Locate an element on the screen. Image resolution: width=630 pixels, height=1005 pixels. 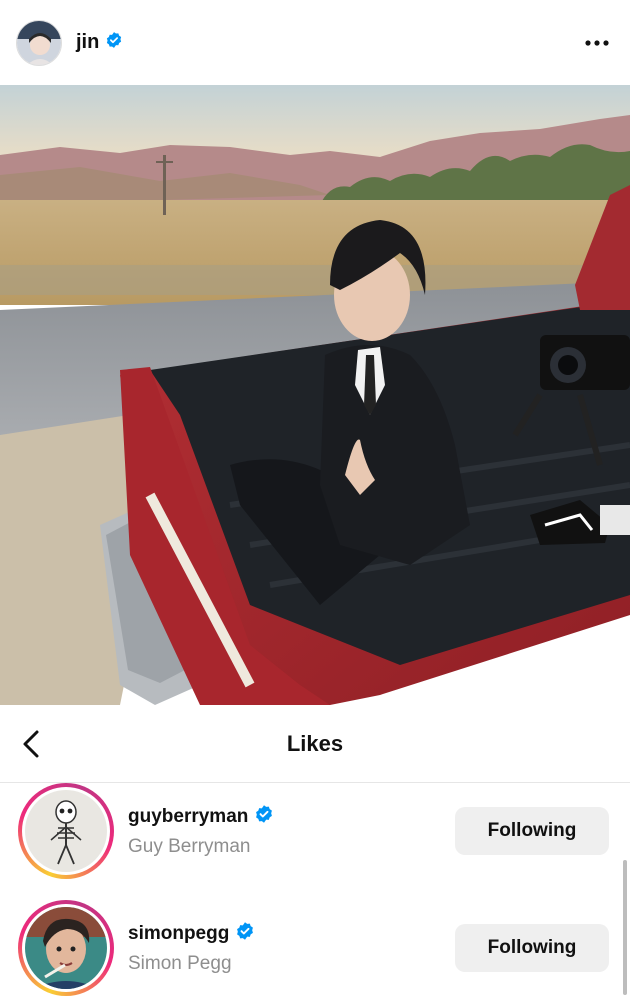
likes-header: Likes is located at coordinates (315, 744).